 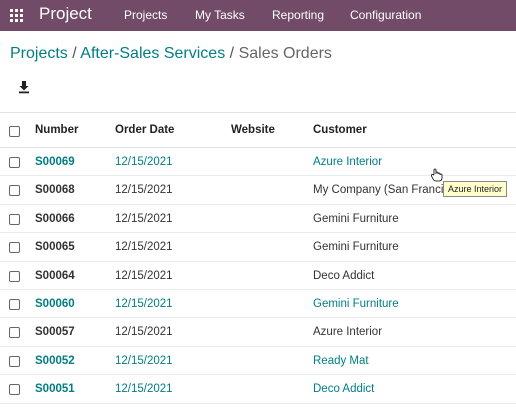 I want to click on column-header-customer: Customer, so click(x=340, y=130).